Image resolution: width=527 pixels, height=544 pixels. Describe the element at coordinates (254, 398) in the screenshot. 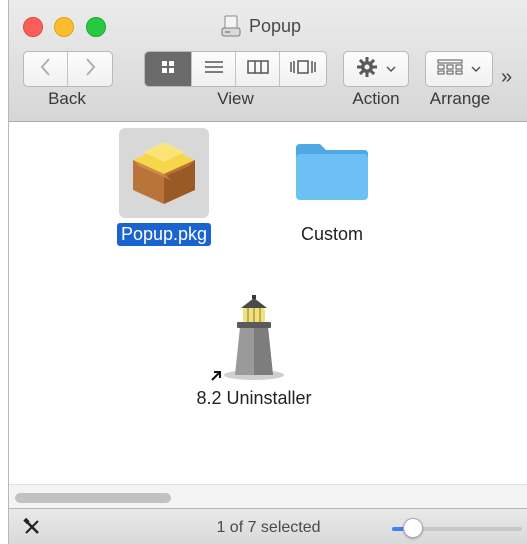

I see `file-name-uninstaller: 8.2 Uninstaller` at that location.